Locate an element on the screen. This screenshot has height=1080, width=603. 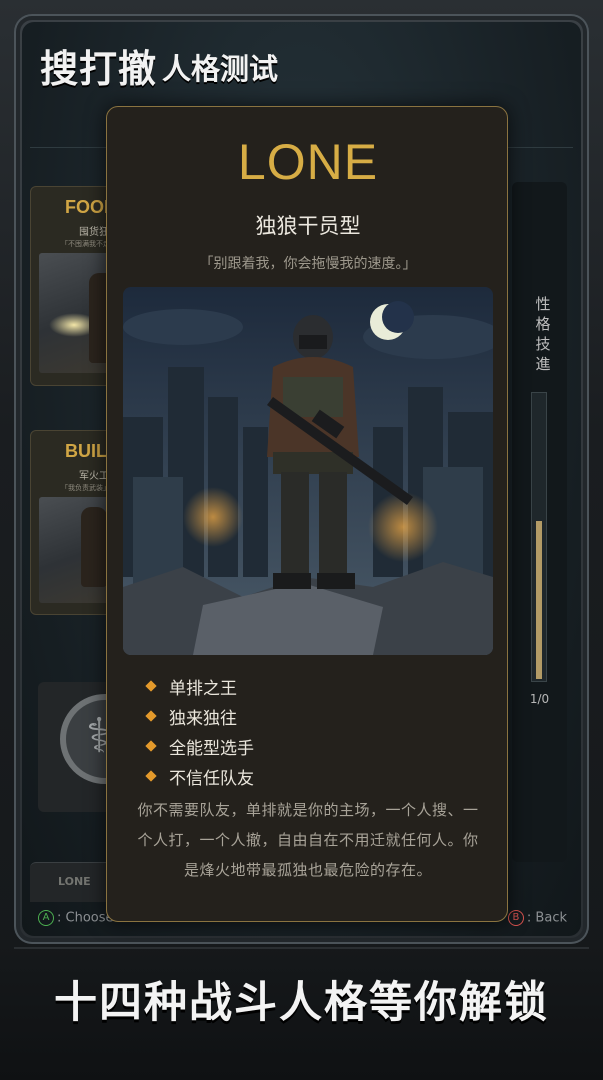
trait-label: 独来独往 is located at coordinates (203, 718).